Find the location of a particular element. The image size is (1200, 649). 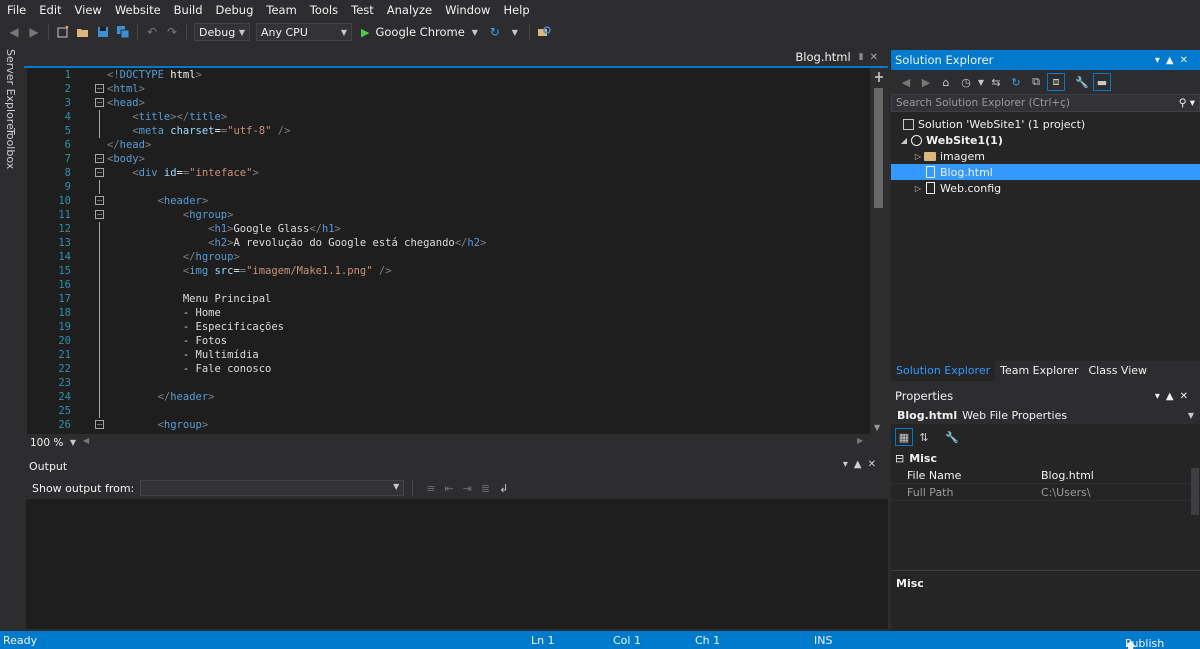

preview-selected-items-icon: ▬ is located at coordinates (1102, 82).